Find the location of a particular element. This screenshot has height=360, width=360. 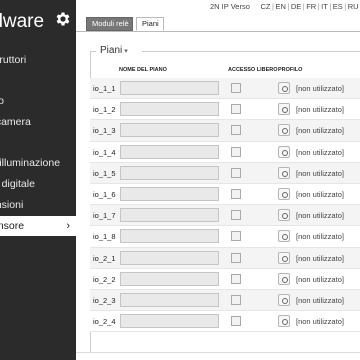

sidebar-item: ocamera is located at coordinates (38, 122).